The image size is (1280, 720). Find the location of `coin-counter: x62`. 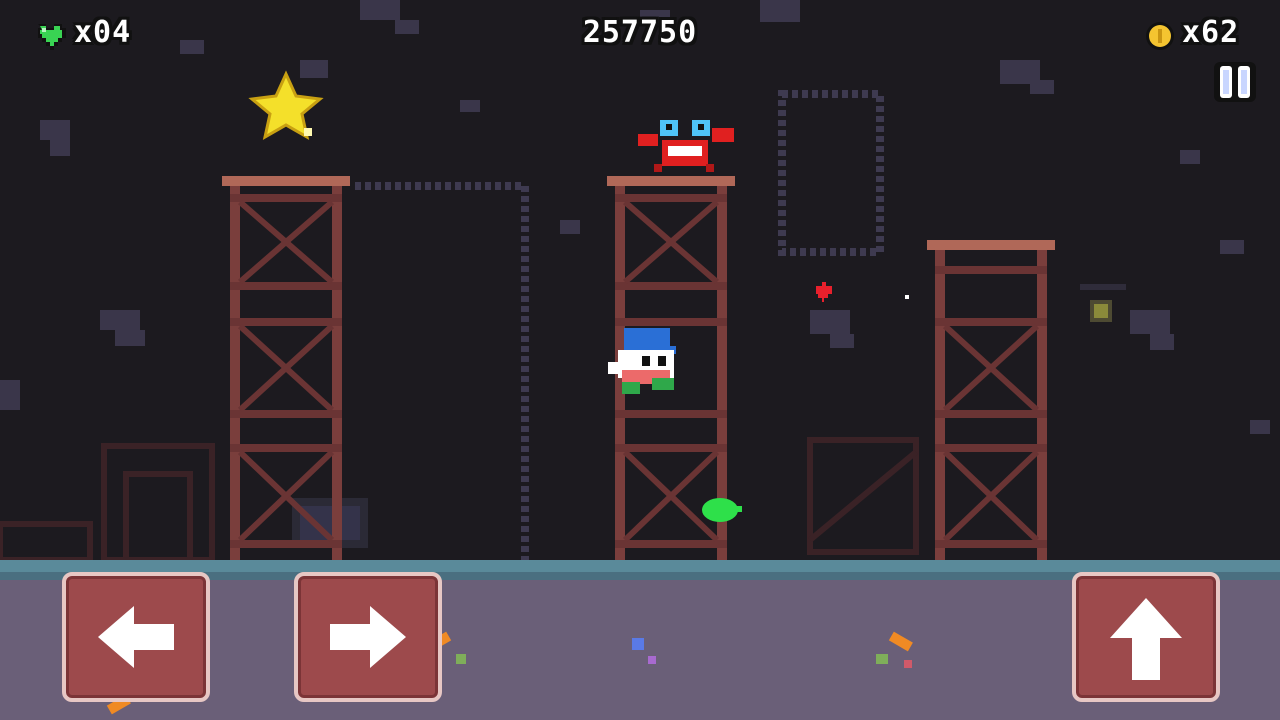

coin-counter: x62 is located at coordinates (1211, 32).